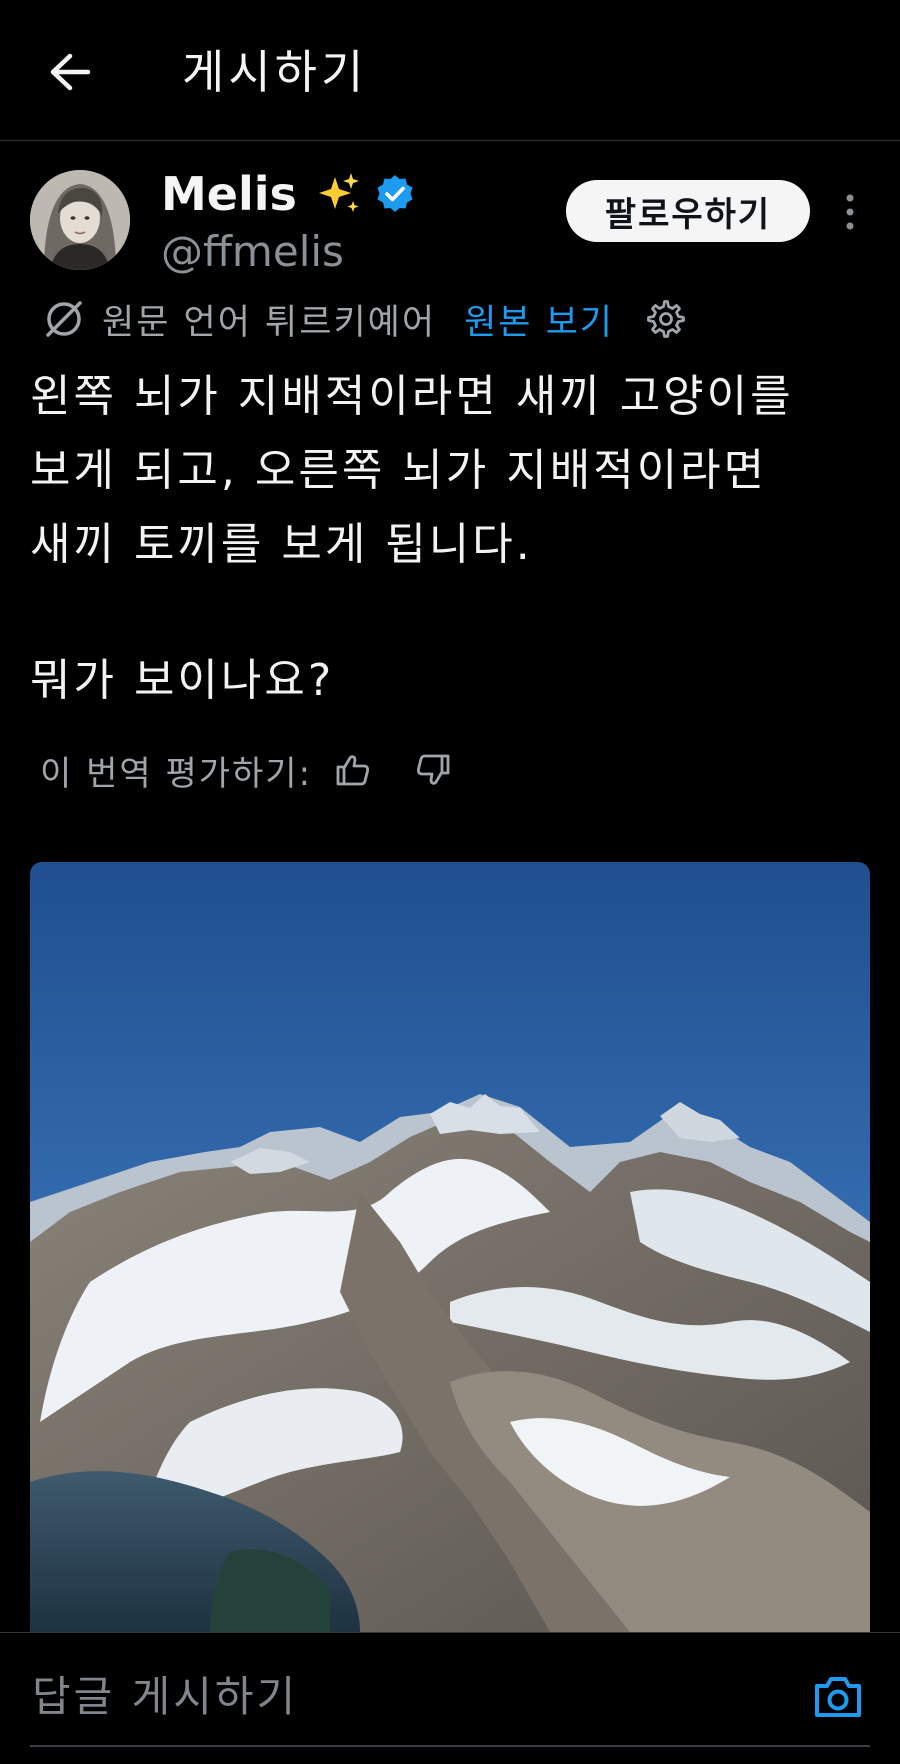  Describe the element at coordinates (666, 319) in the screenshot. I see `gear-icon` at that location.